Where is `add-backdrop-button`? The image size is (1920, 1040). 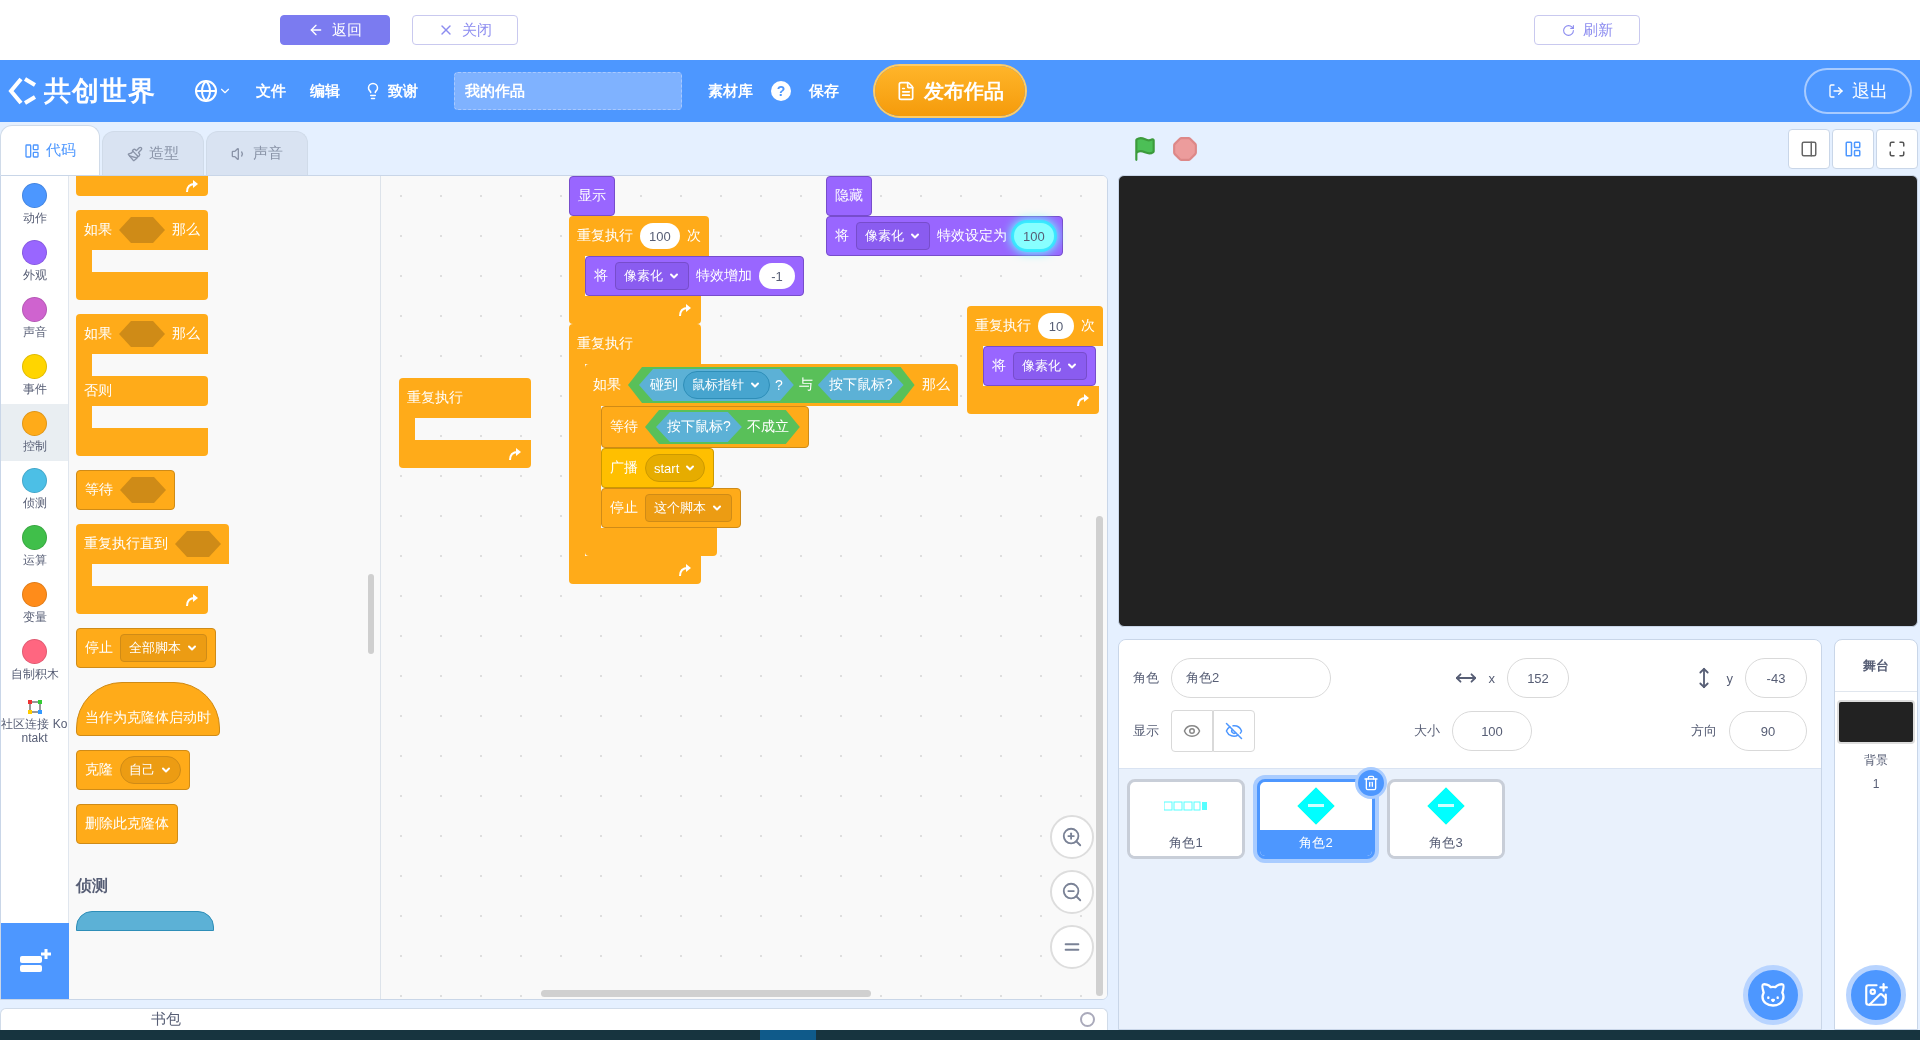
add-backdrop-button is located at coordinates (1876, 995).